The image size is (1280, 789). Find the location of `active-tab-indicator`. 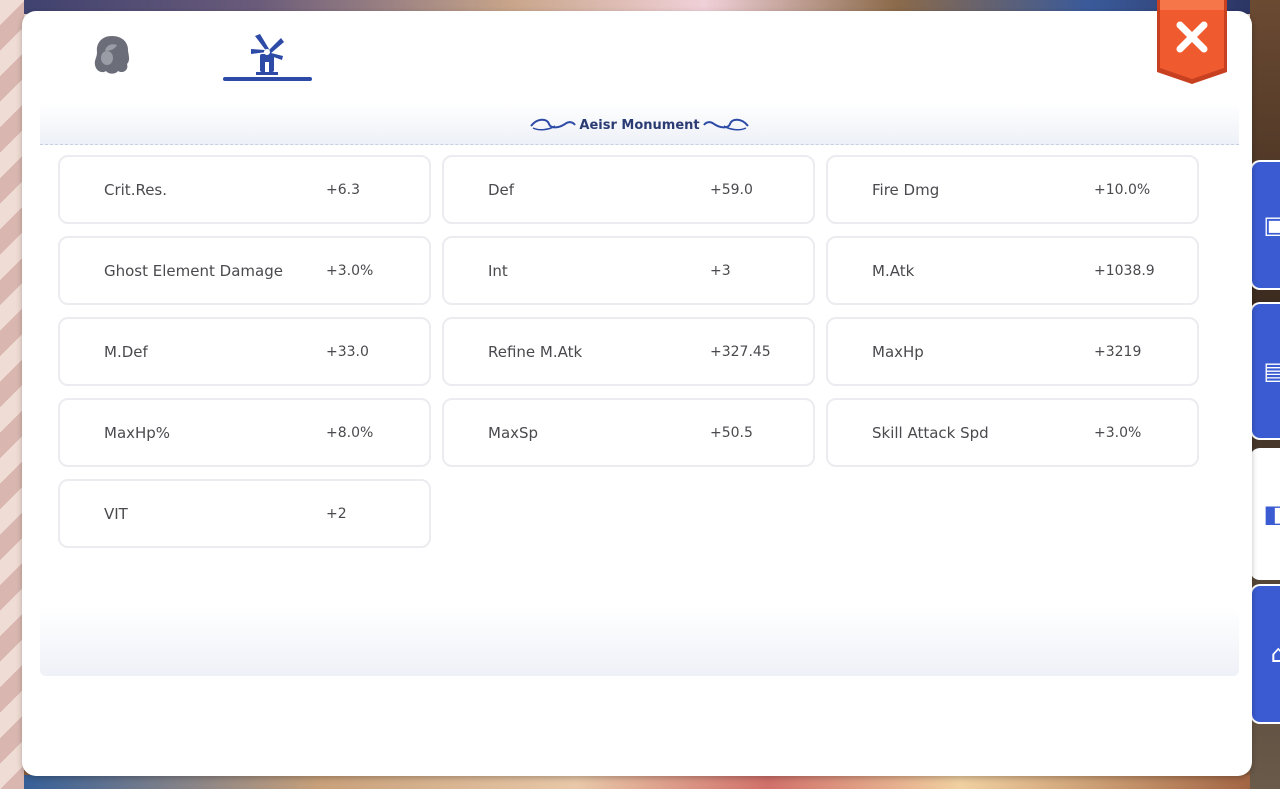

active-tab-indicator is located at coordinates (267, 79).